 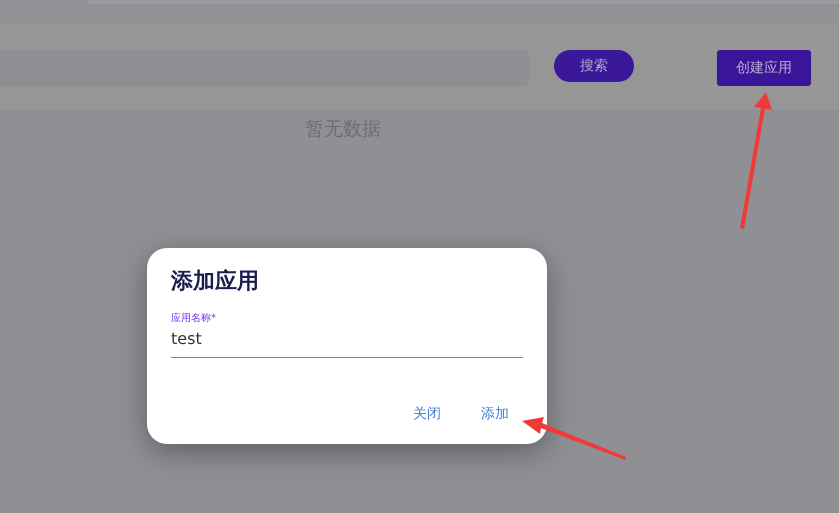 What do you see at coordinates (495, 414) in the screenshot?
I see `dialog-button: 添加` at bounding box center [495, 414].